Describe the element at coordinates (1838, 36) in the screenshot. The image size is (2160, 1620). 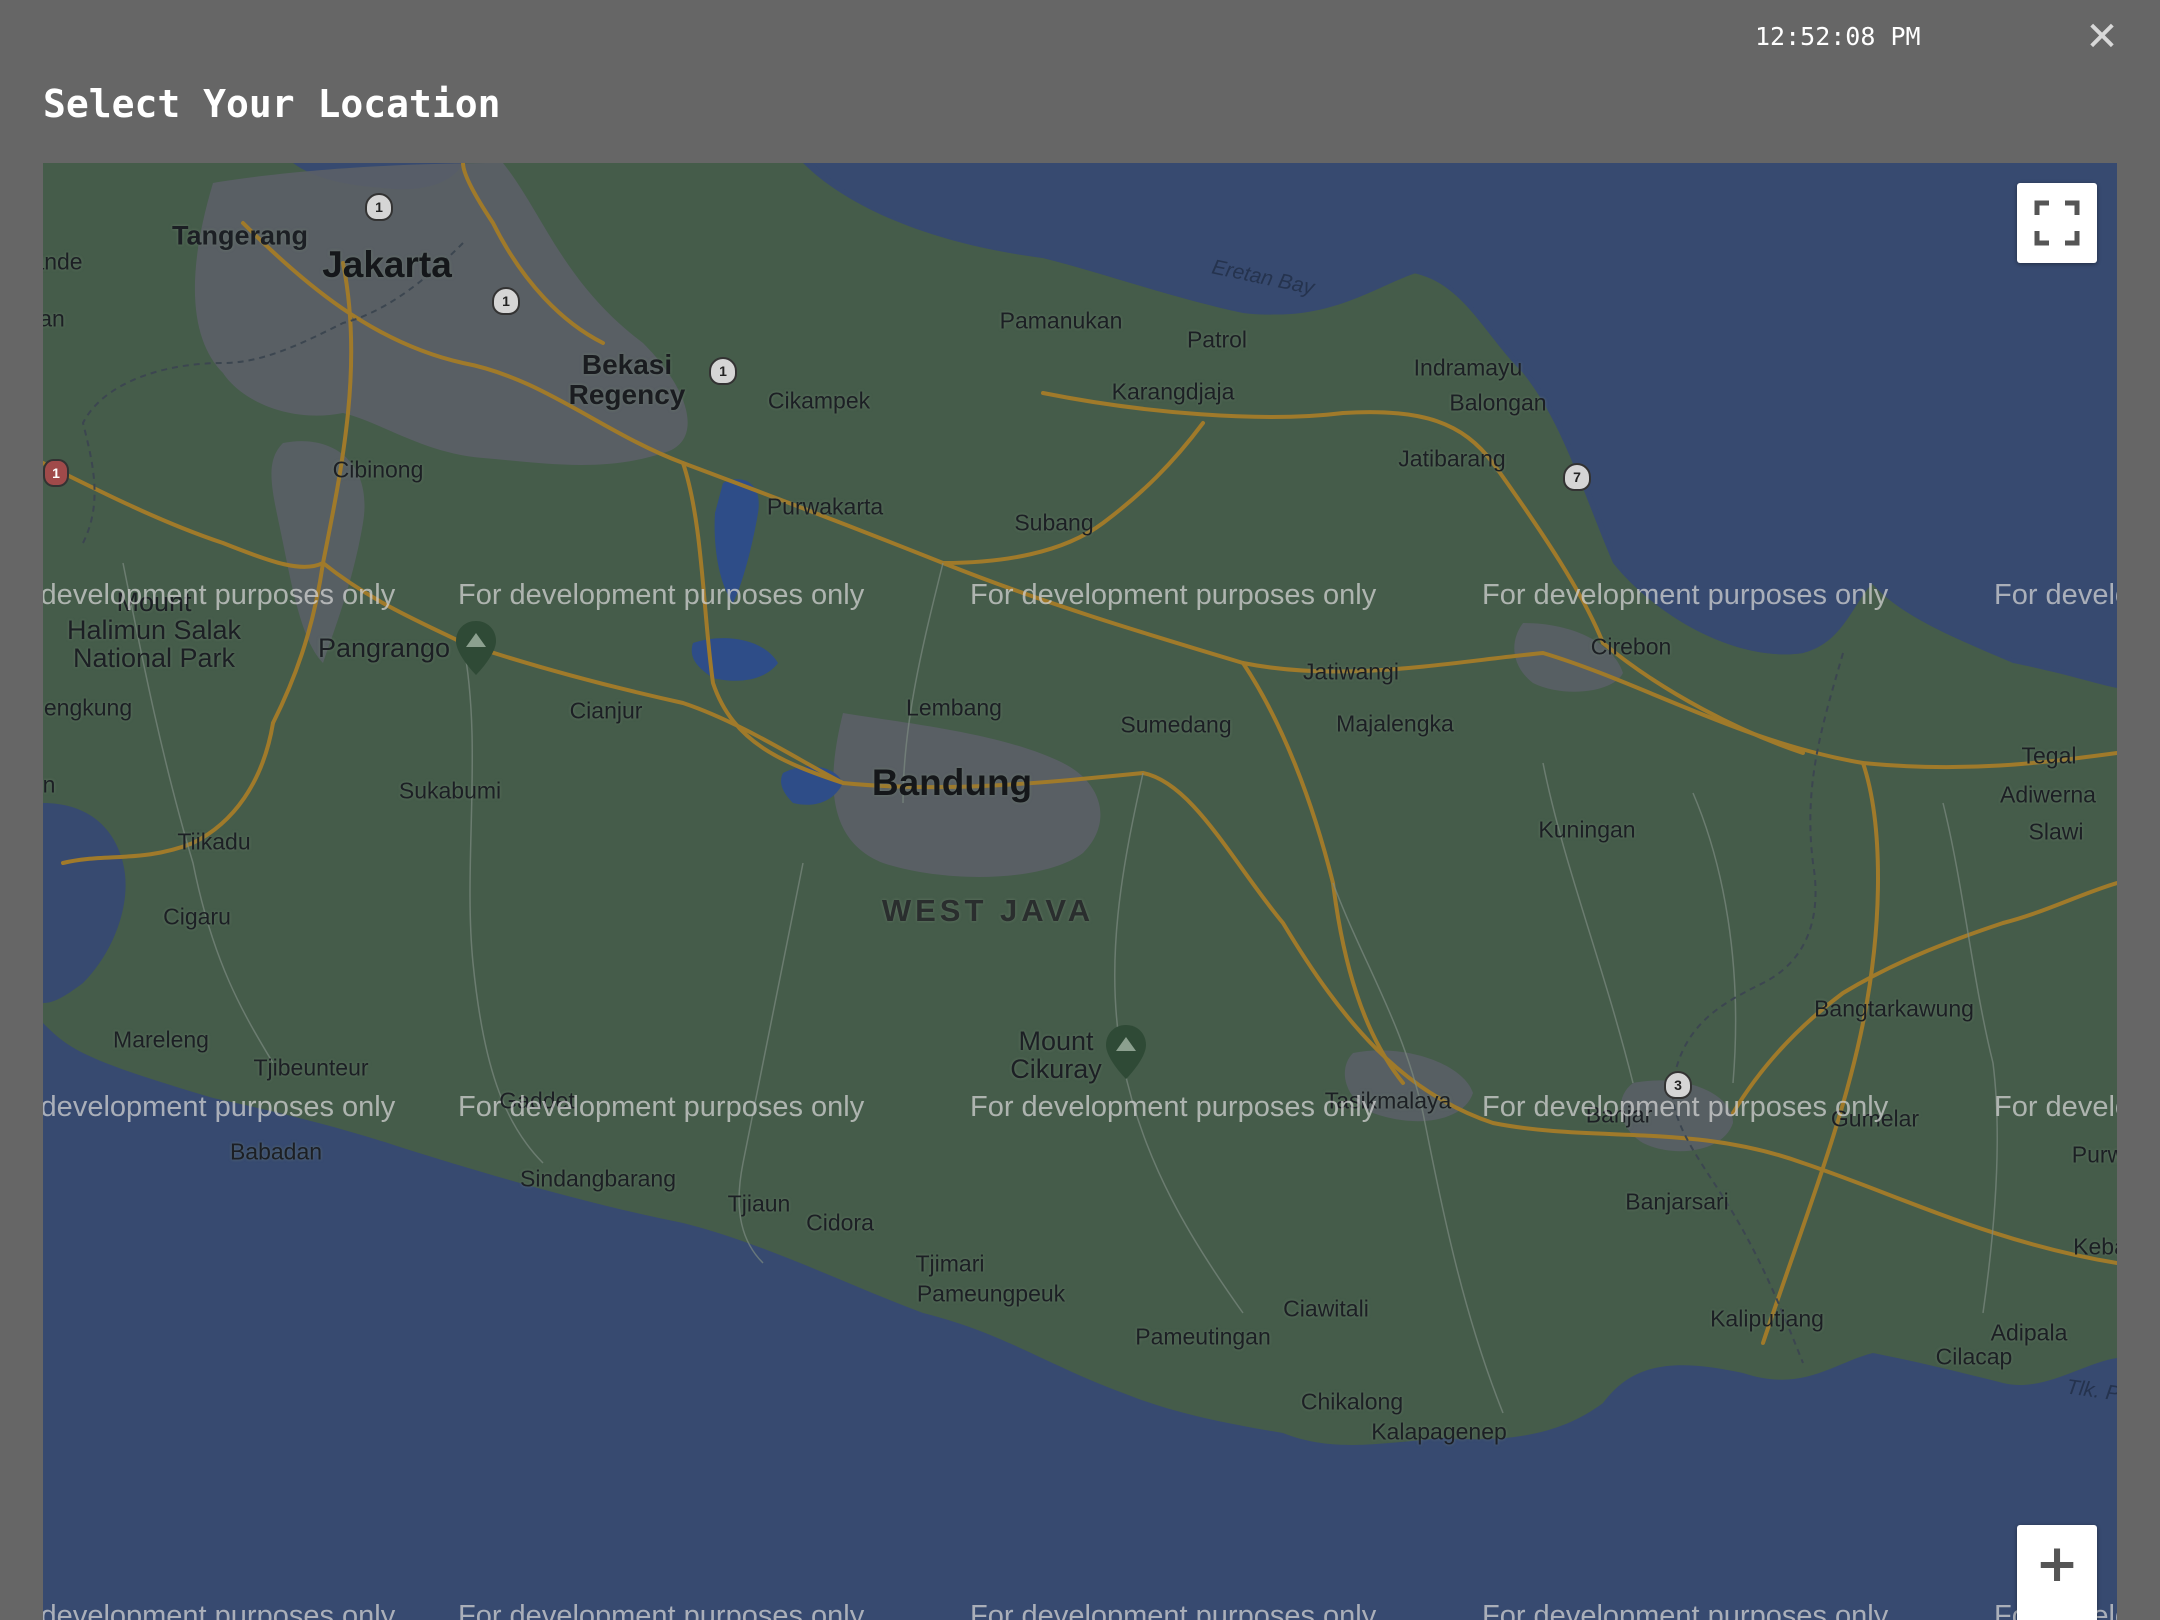
I see `clock: 12:52:08 PM` at that location.